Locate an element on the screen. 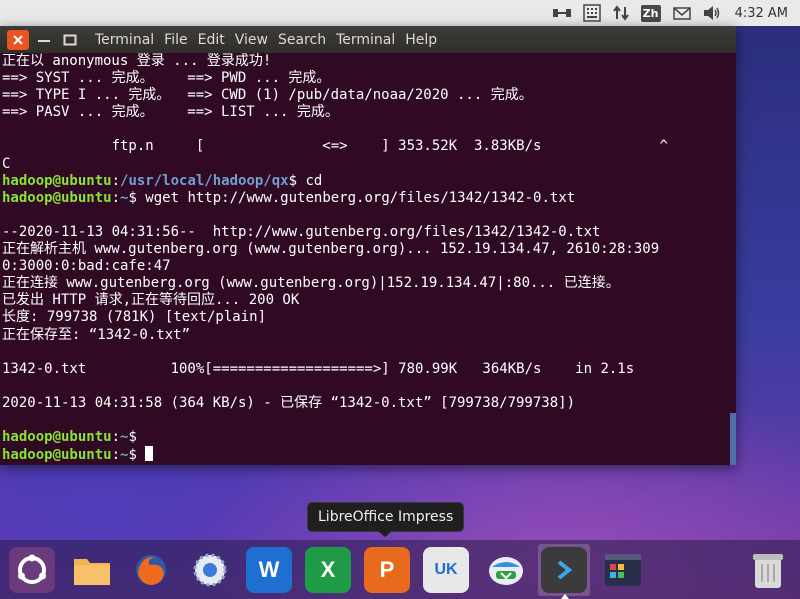 This screenshot has height=599, width=800. input-language-indicator: Zh is located at coordinates (650, 13).